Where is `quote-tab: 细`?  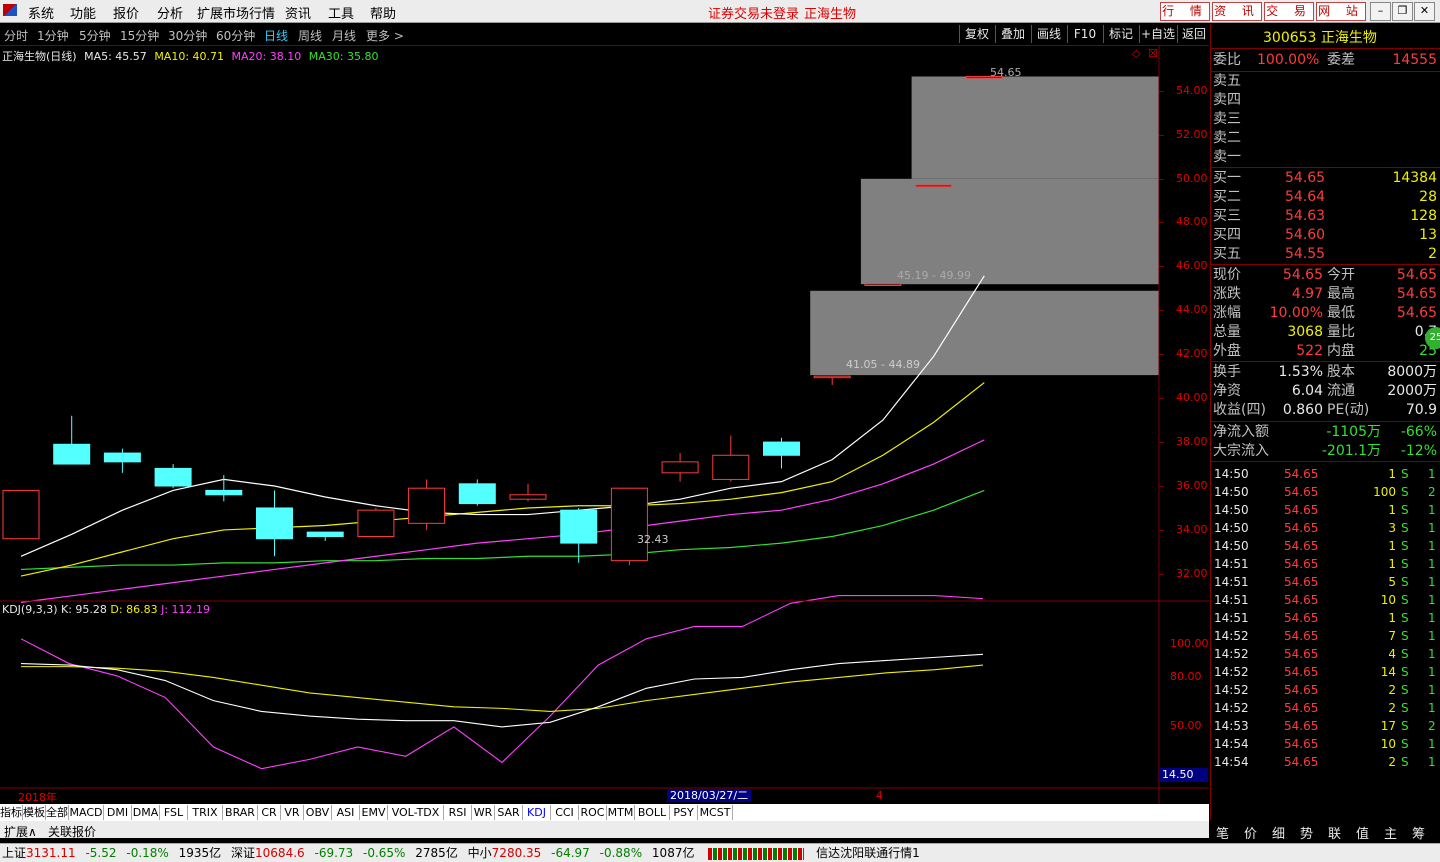 quote-tab: 细 is located at coordinates (1278, 832).